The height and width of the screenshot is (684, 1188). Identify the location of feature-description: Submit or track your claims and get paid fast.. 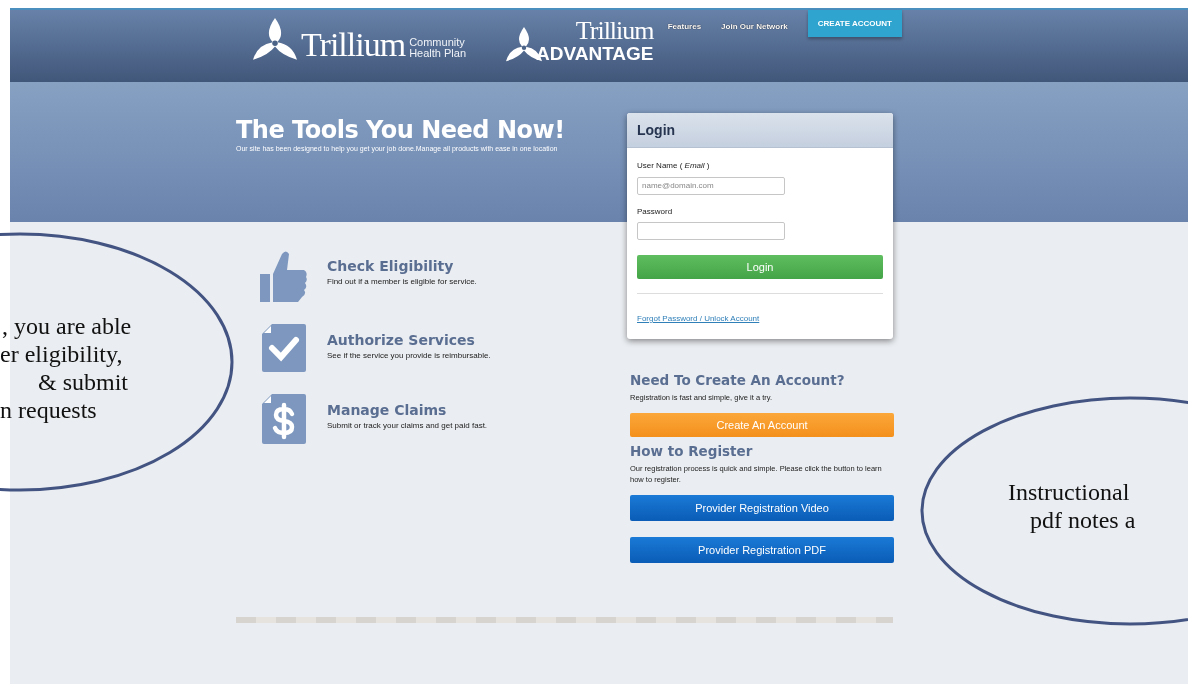
(407, 425).